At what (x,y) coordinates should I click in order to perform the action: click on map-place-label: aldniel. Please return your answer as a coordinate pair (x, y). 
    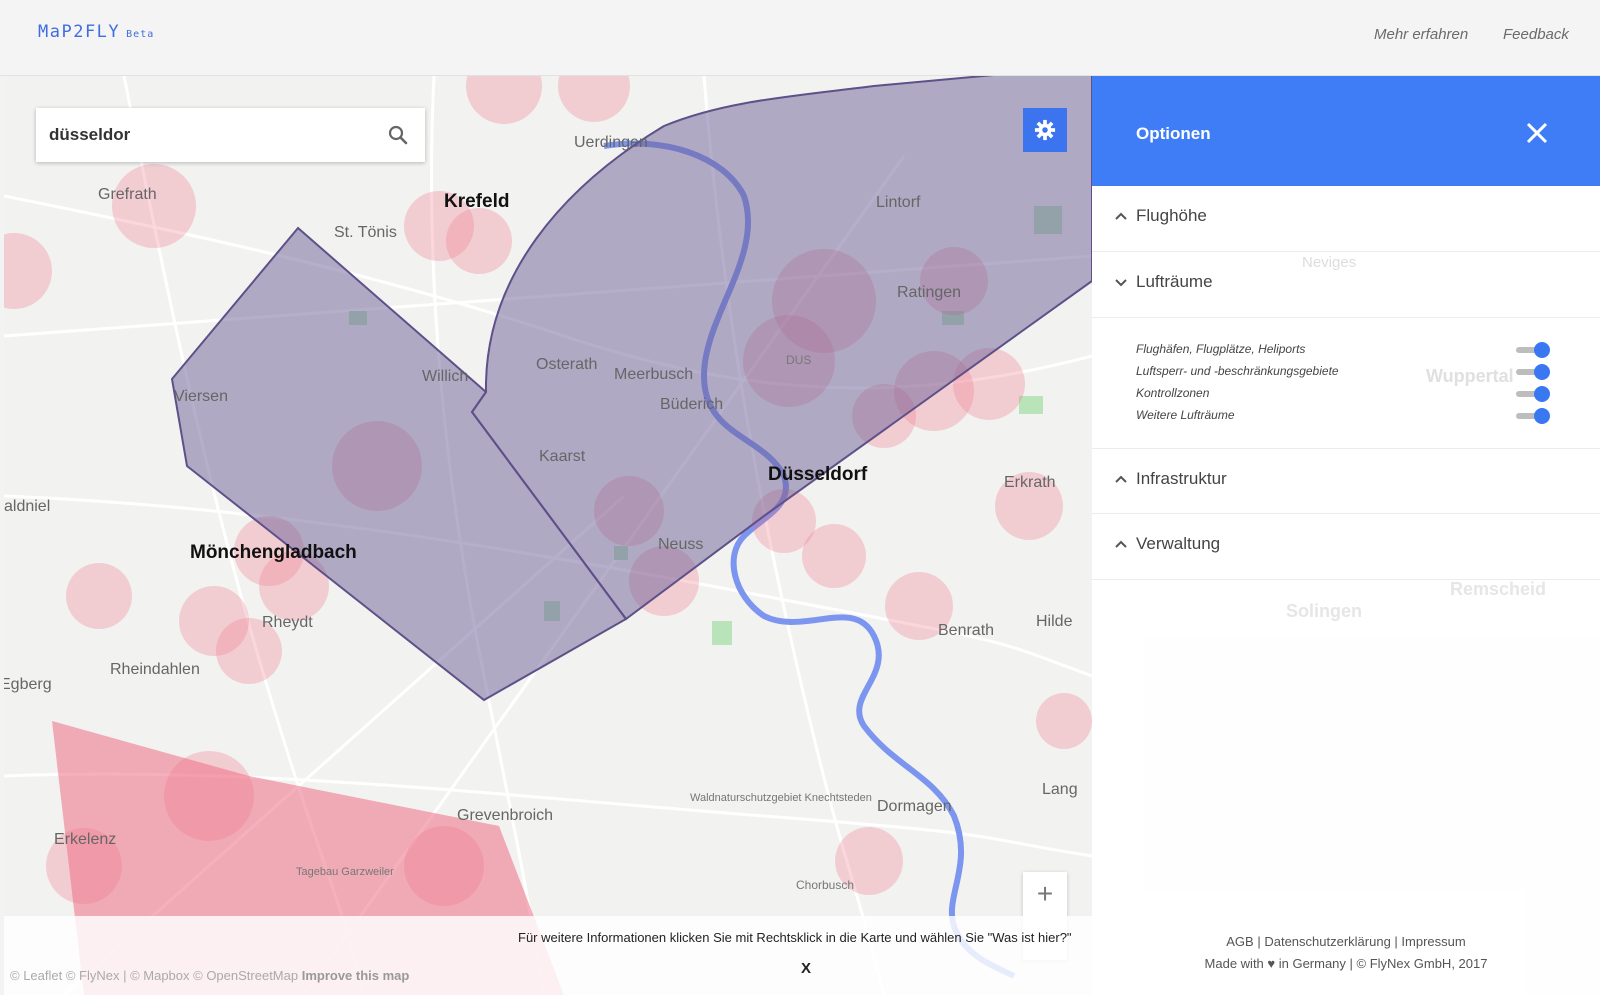
    Looking at the image, I should click on (27, 506).